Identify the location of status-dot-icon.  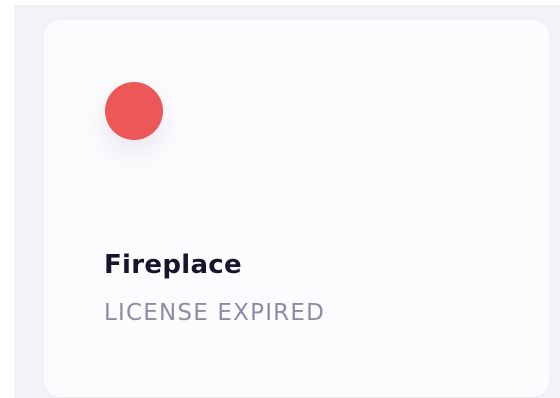
(134, 111).